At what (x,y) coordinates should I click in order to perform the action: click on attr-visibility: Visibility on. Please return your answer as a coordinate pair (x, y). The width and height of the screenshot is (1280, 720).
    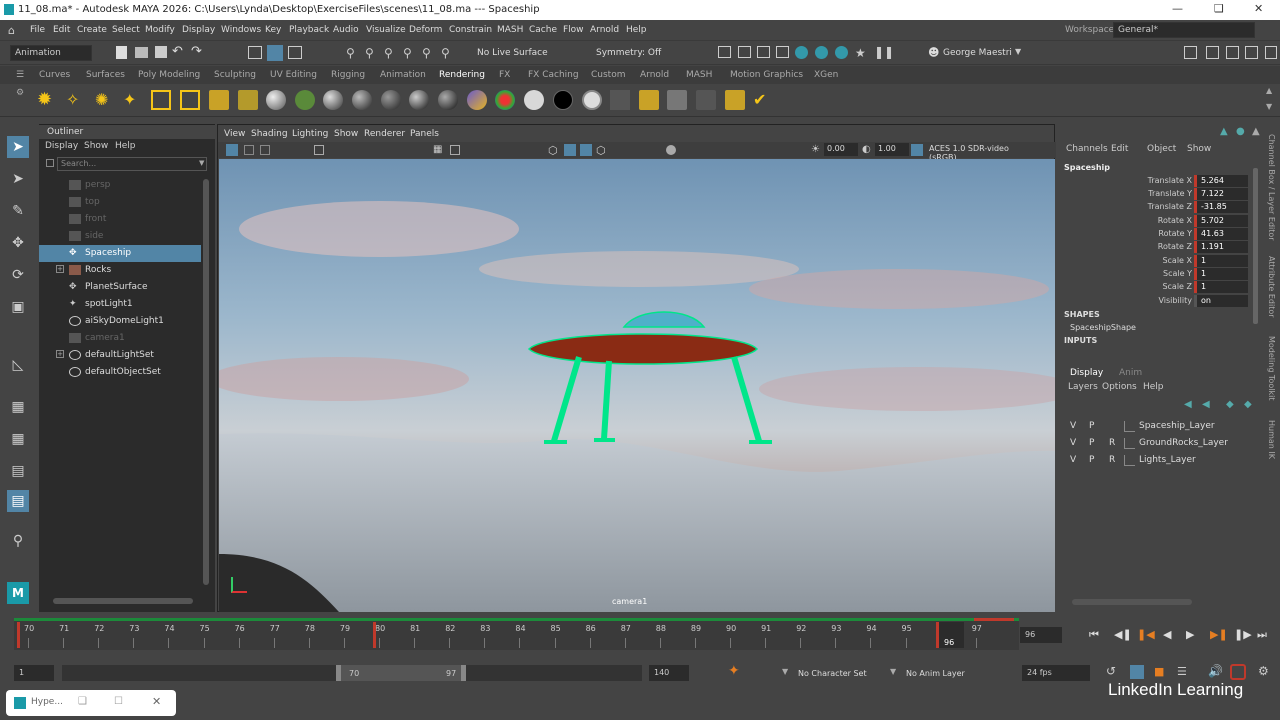
    Looking at the image, I should click on (1155, 301).